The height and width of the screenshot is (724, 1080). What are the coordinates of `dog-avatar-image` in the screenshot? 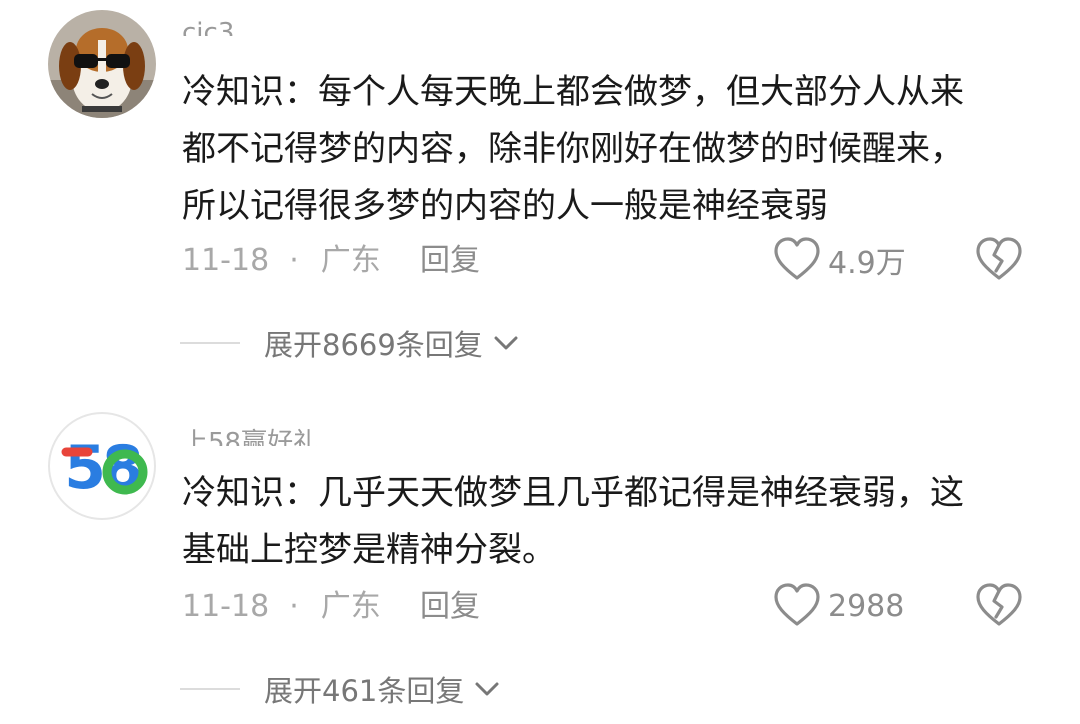 It's located at (102, 64).